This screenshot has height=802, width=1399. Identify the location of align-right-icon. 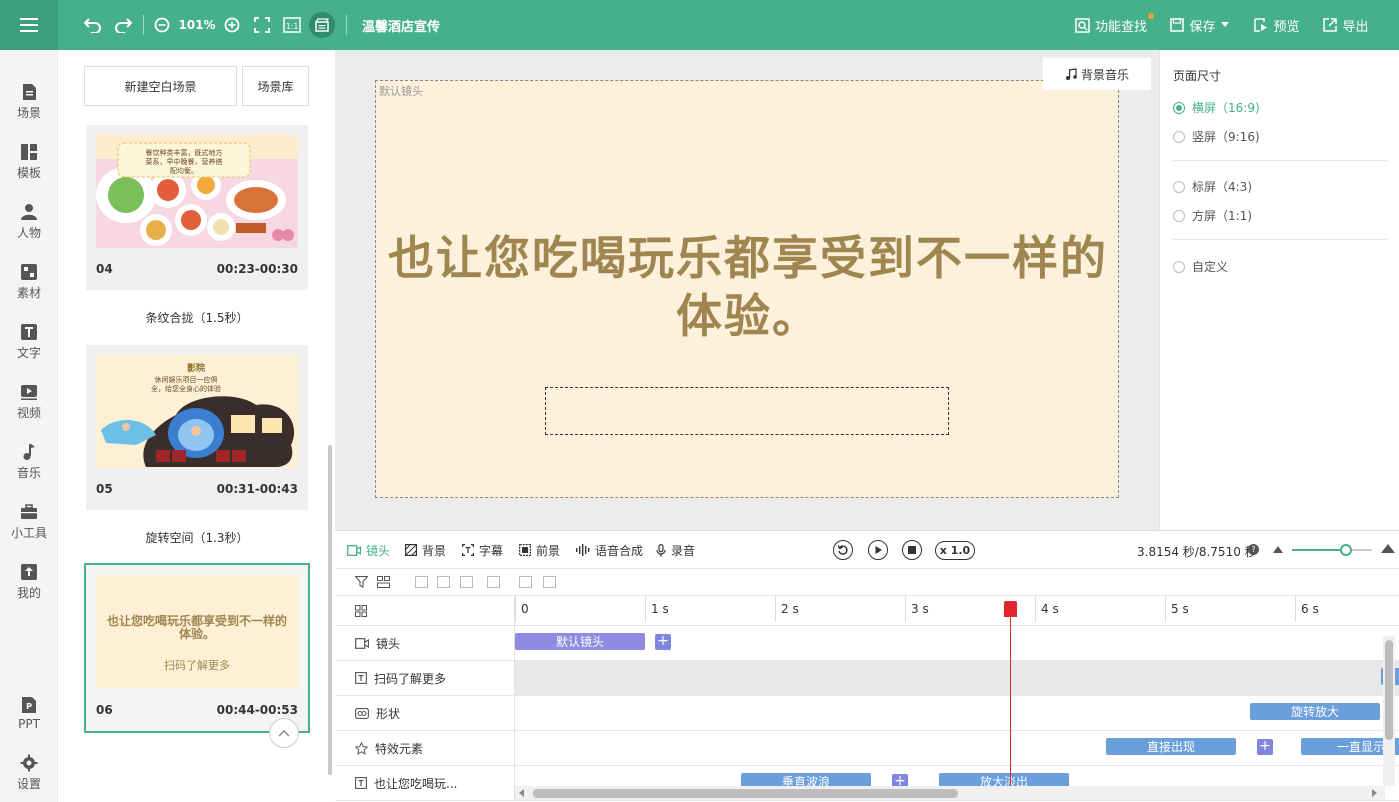
(466, 582).